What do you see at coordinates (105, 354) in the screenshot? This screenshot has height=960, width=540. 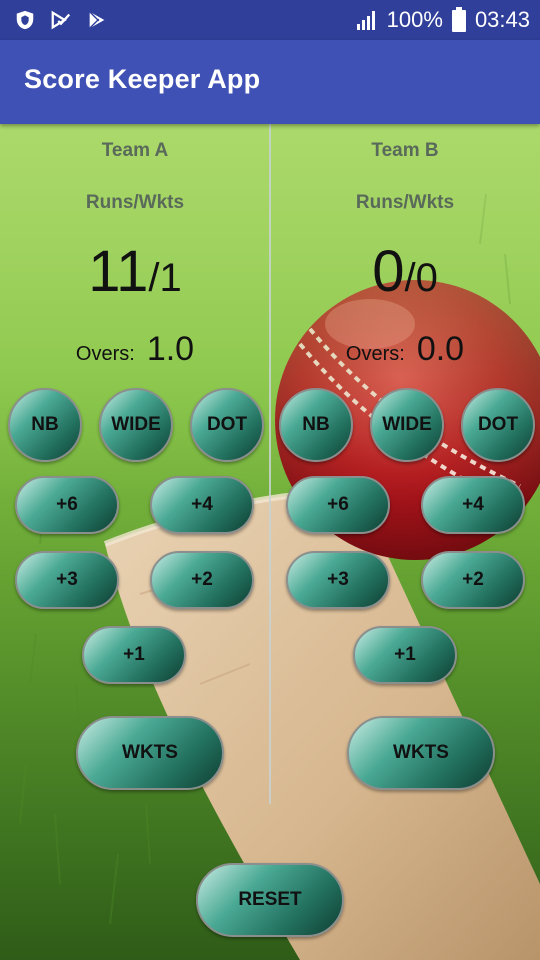 I see `team-a-overs-label: Overs:` at bounding box center [105, 354].